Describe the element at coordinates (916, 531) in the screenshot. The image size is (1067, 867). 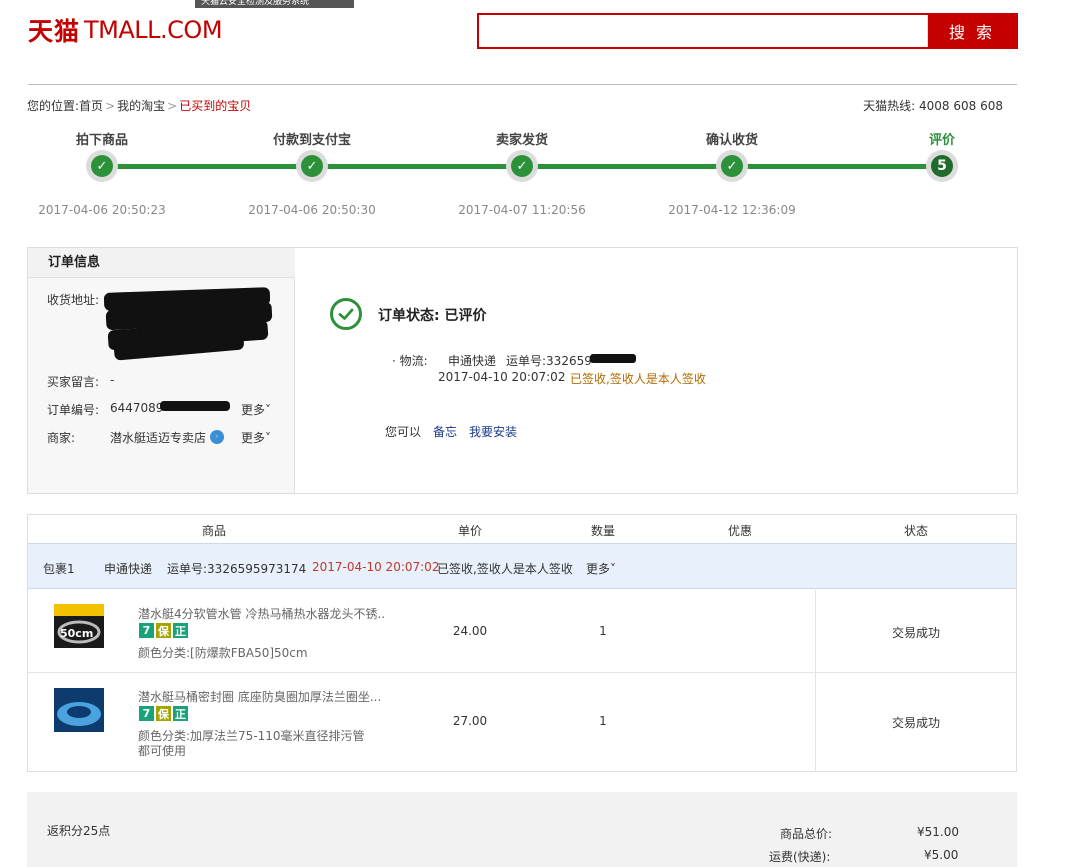
I see `th-status: 状态` at that location.